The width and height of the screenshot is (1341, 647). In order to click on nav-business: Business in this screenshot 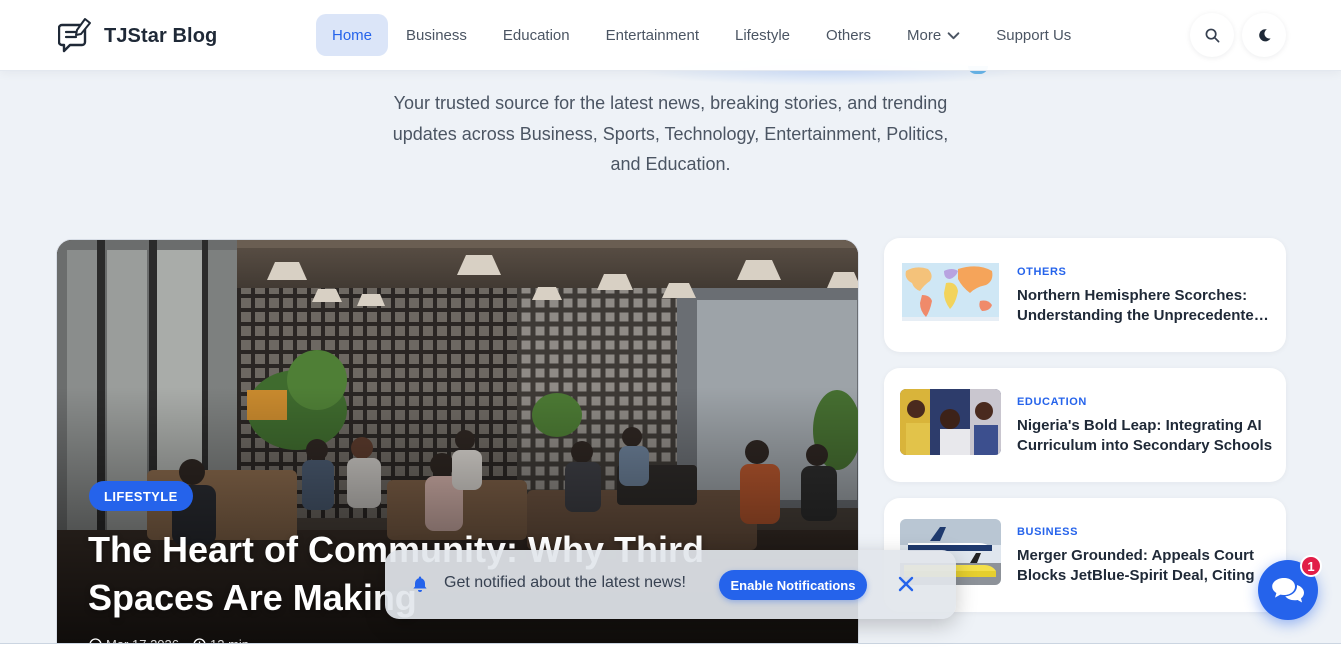, I will do `click(436, 35)`.